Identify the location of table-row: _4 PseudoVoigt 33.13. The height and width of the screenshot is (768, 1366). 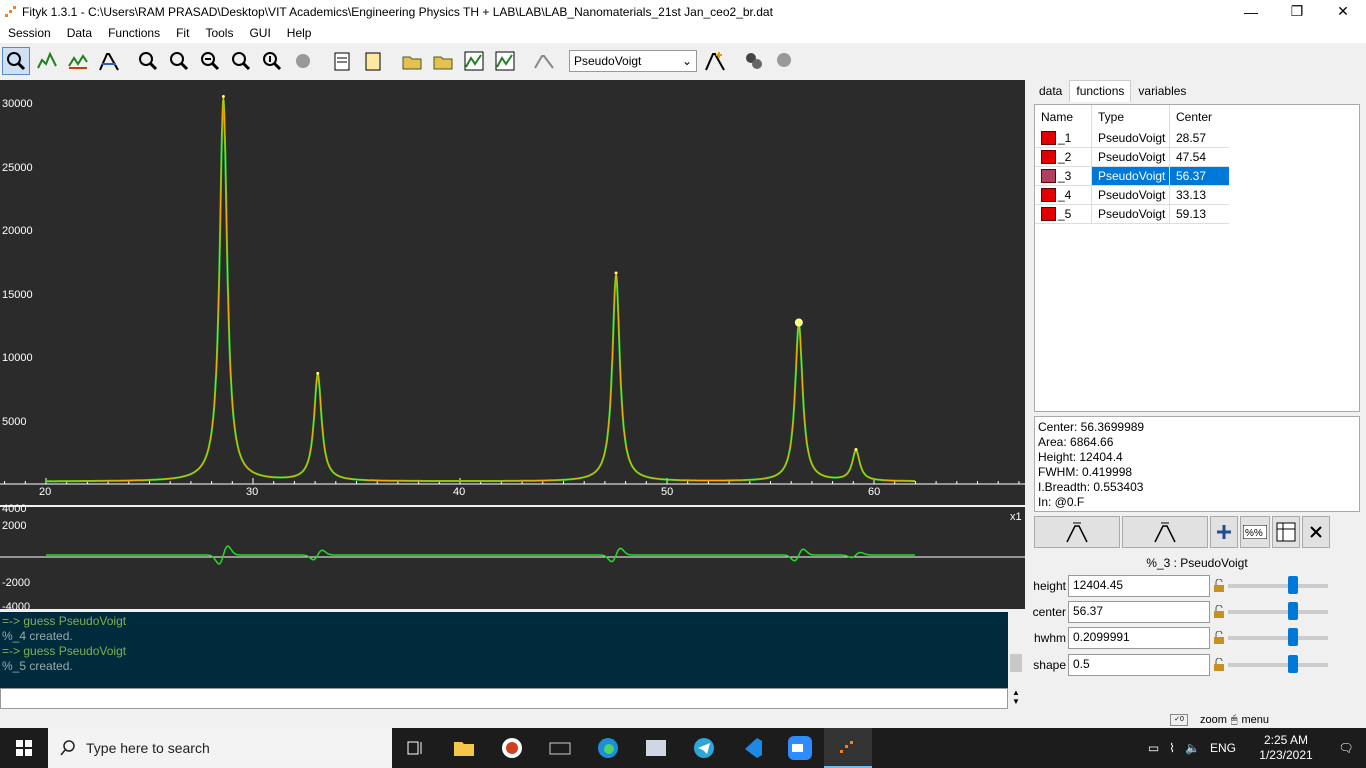
(1197, 195).